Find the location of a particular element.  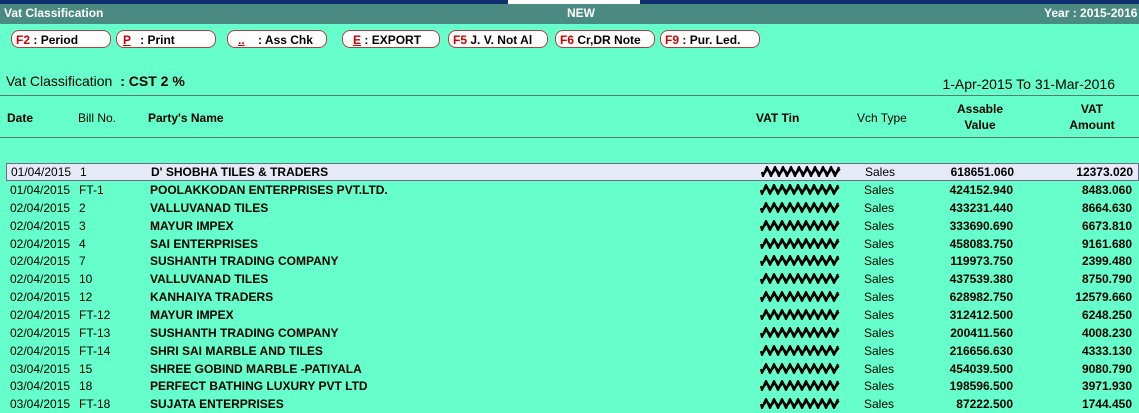

vat-classification-filter: Vat Classification : CST 2 % is located at coordinates (95, 81).